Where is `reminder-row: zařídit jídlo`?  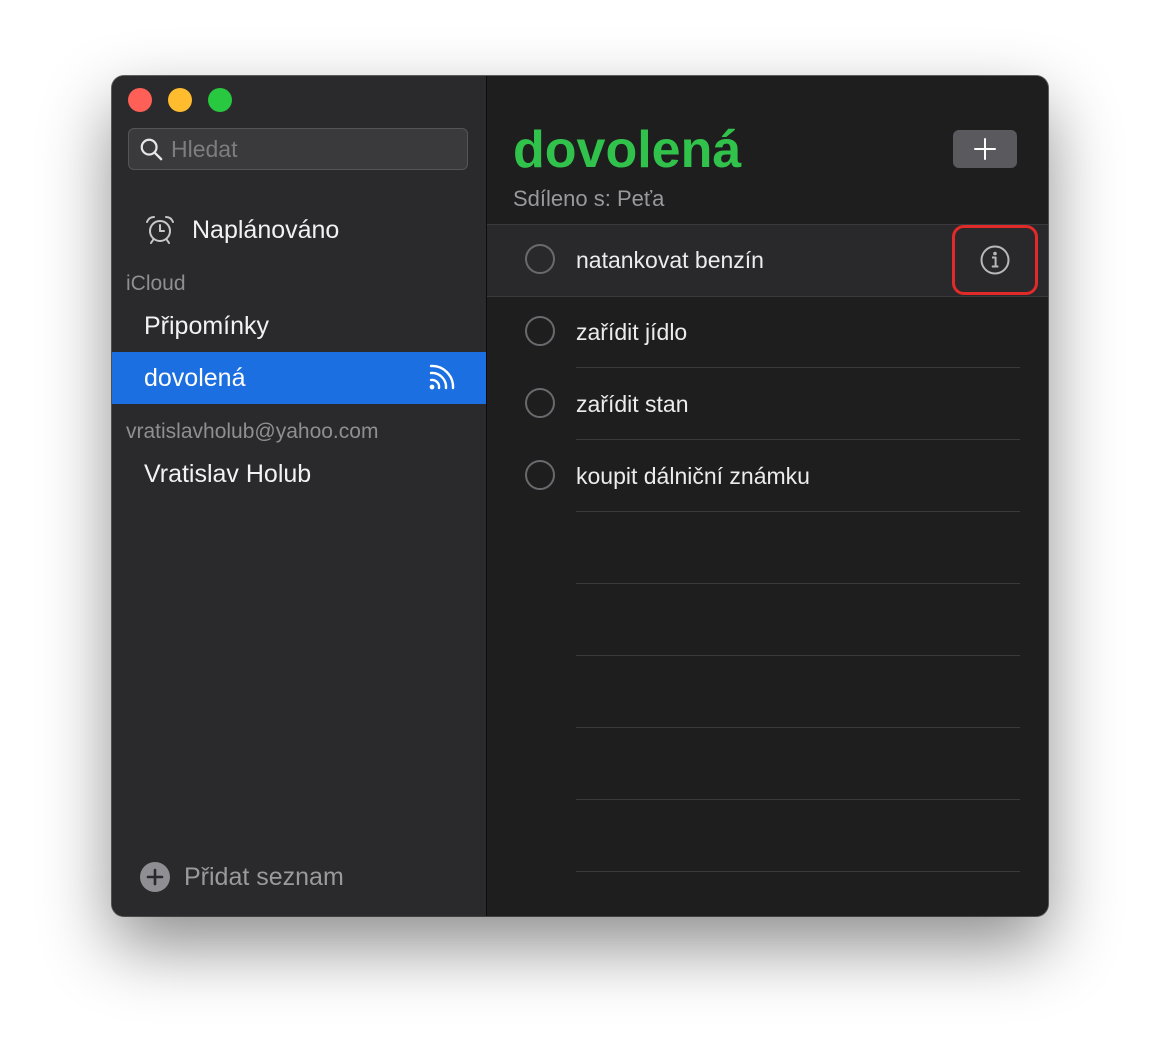 reminder-row: zařídit jídlo is located at coordinates (767, 333).